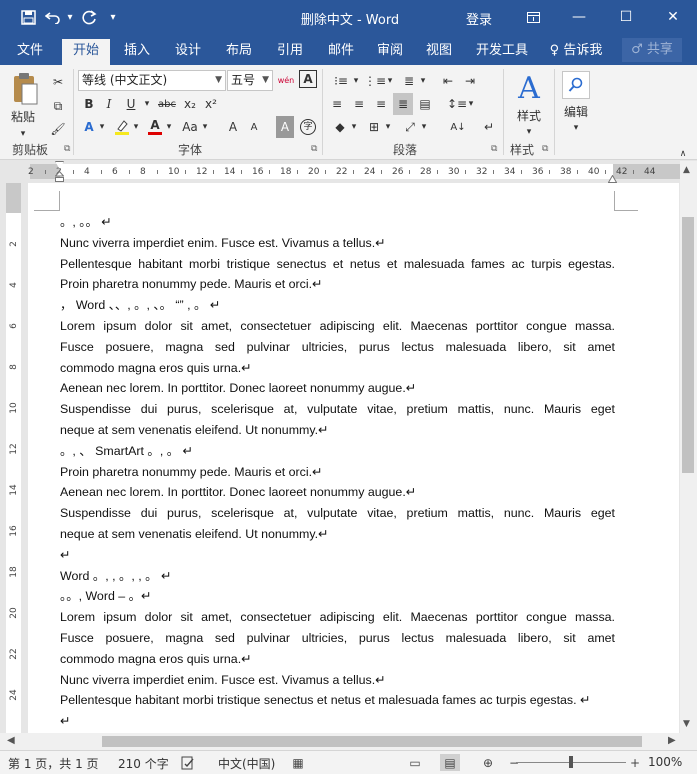 The width and height of the screenshot is (697, 774). What do you see at coordinates (341, 81) in the screenshot?
I see `bullets-icon: ⁝≡` at bounding box center [341, 81].